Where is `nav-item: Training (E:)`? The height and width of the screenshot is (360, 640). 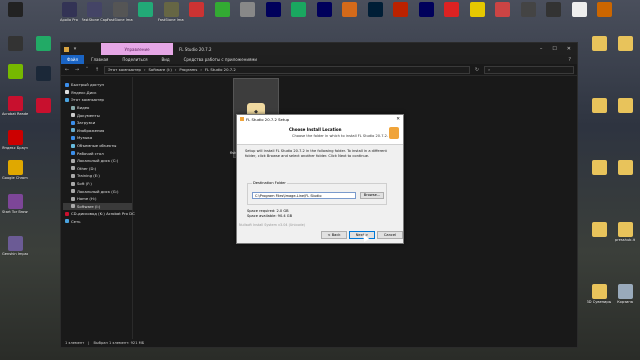 nav-item: Training (E:) is located at coordinates (97, 176).